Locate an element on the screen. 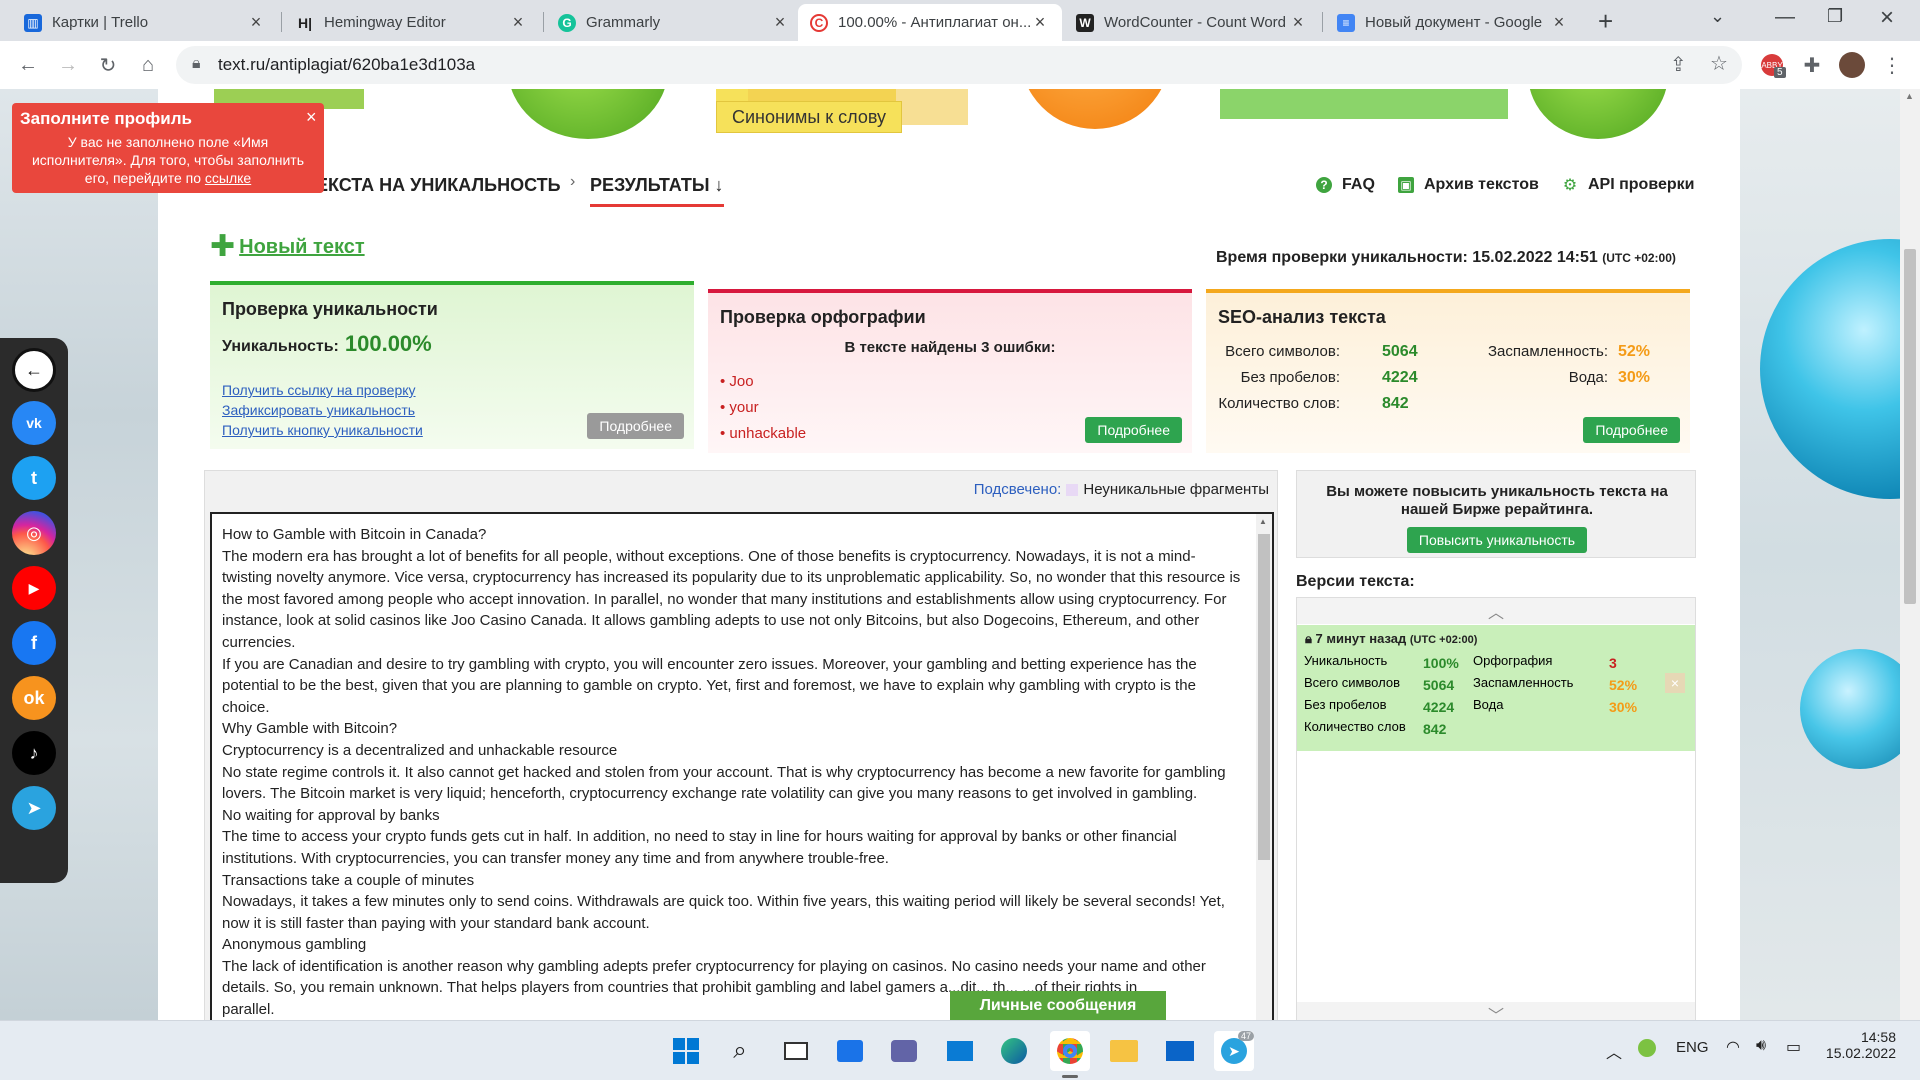 This screenshot has height=1080, width=1920. tab-trello: ▥ Картки | Trello × is located at coordinates (145, 22).